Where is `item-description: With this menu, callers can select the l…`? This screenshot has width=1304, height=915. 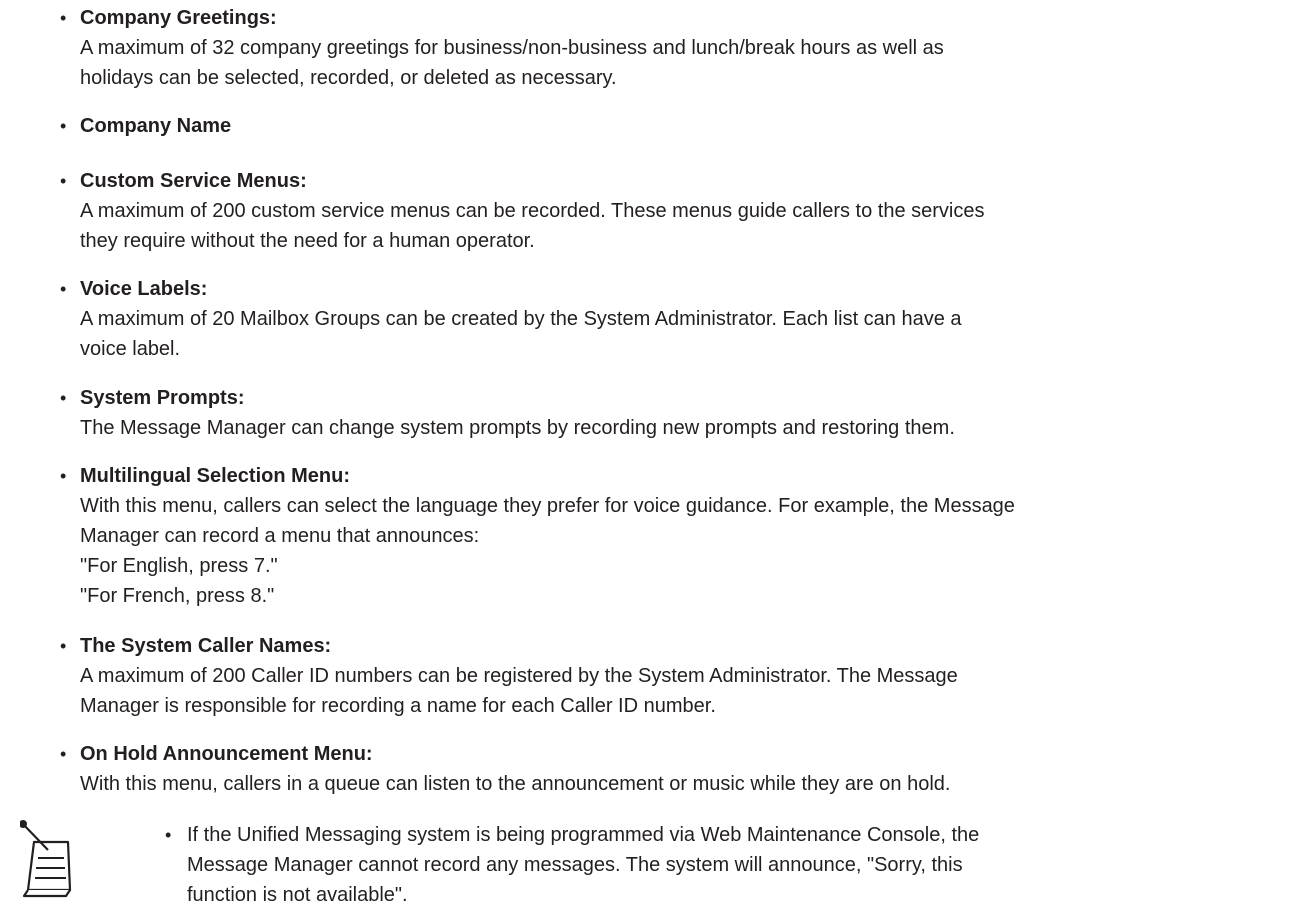 item-description: With this menu, callers can select the l… is located at coordinates (692, 551).